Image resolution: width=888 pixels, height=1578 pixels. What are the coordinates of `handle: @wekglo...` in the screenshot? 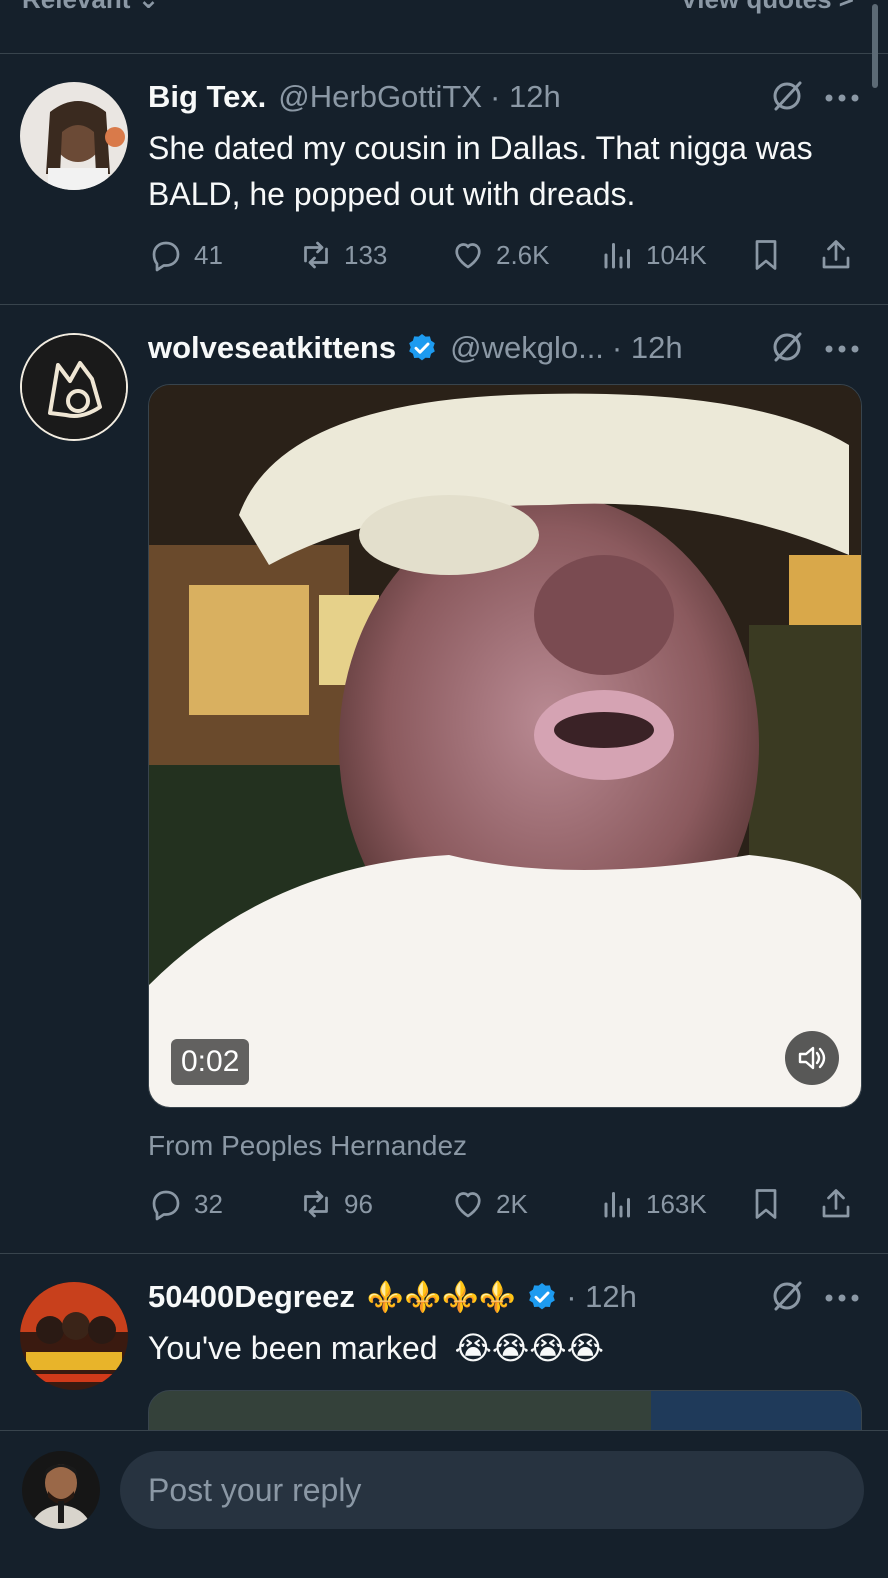 It's located at (527, 348).